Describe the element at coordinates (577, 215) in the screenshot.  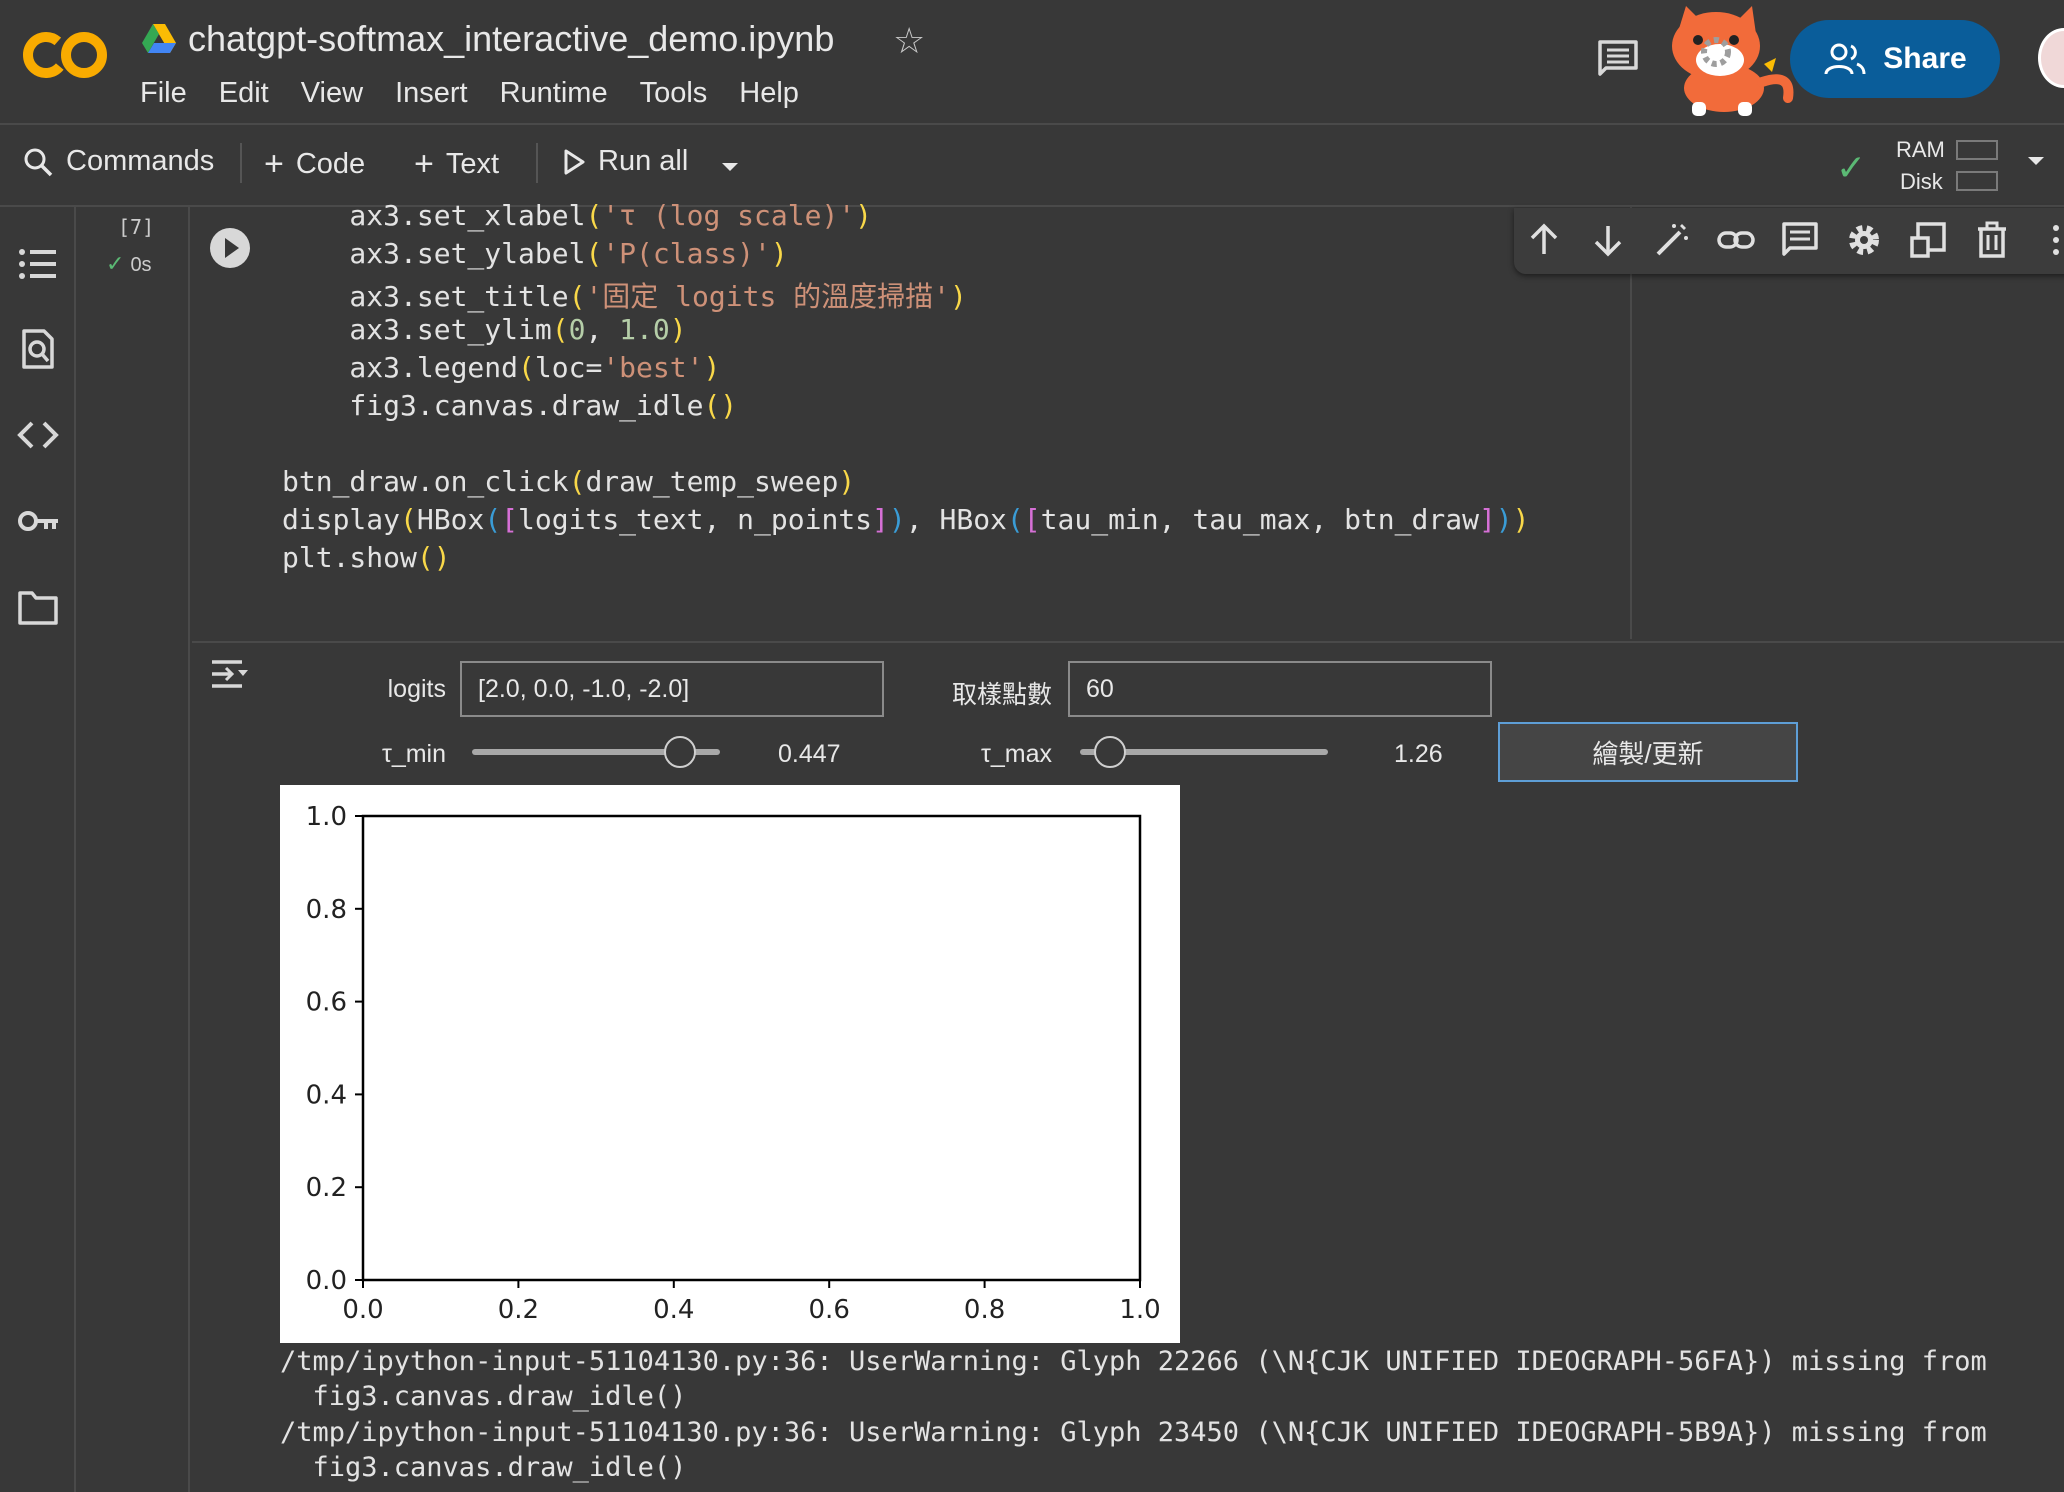
I see `code-line: ax3.set_xlabel('τ (log scale)')` at that location.